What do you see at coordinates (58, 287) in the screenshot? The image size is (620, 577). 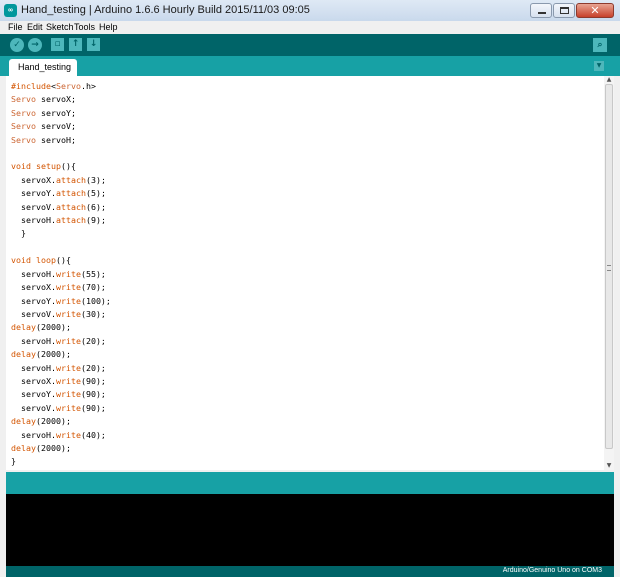 I see `code-line: servoX.write(70);` at bounding box center [58, 287].